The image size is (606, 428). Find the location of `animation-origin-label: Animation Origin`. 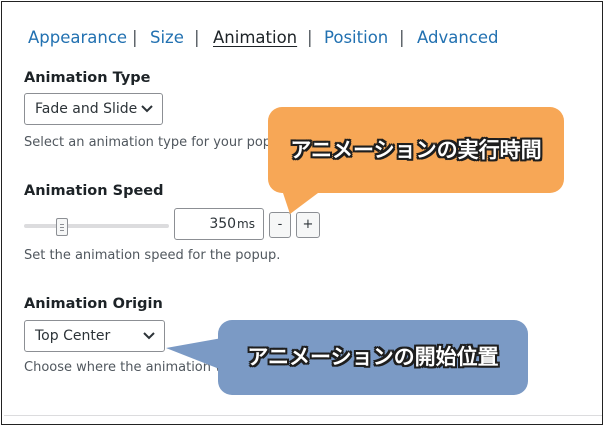

animation-origin-label: Animation Origin is located at coordinates (93, 304).